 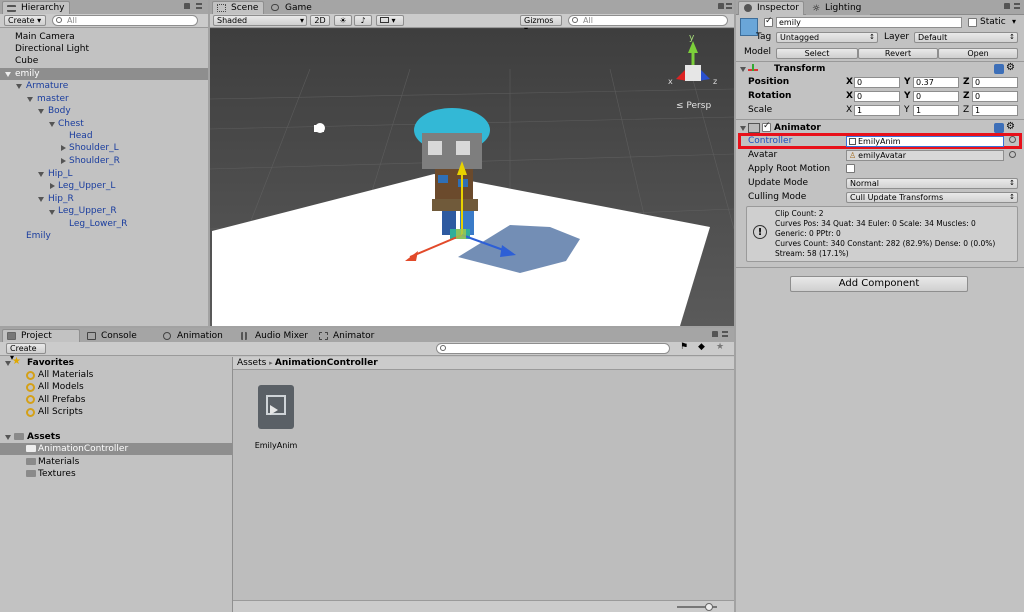 I want to click on transform-title: Transform, so click(x=799, y=69).